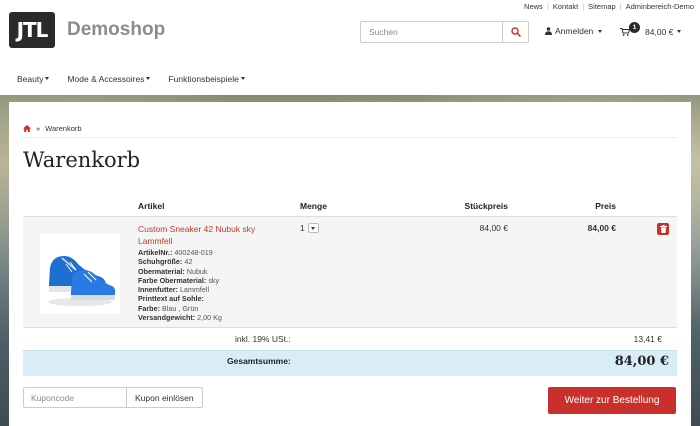 The height and width of the screenshot is (426, 700). Describe the element at coordinates (634, 27) in the screenshot. I see `cart-count-badge: 1` at that location.